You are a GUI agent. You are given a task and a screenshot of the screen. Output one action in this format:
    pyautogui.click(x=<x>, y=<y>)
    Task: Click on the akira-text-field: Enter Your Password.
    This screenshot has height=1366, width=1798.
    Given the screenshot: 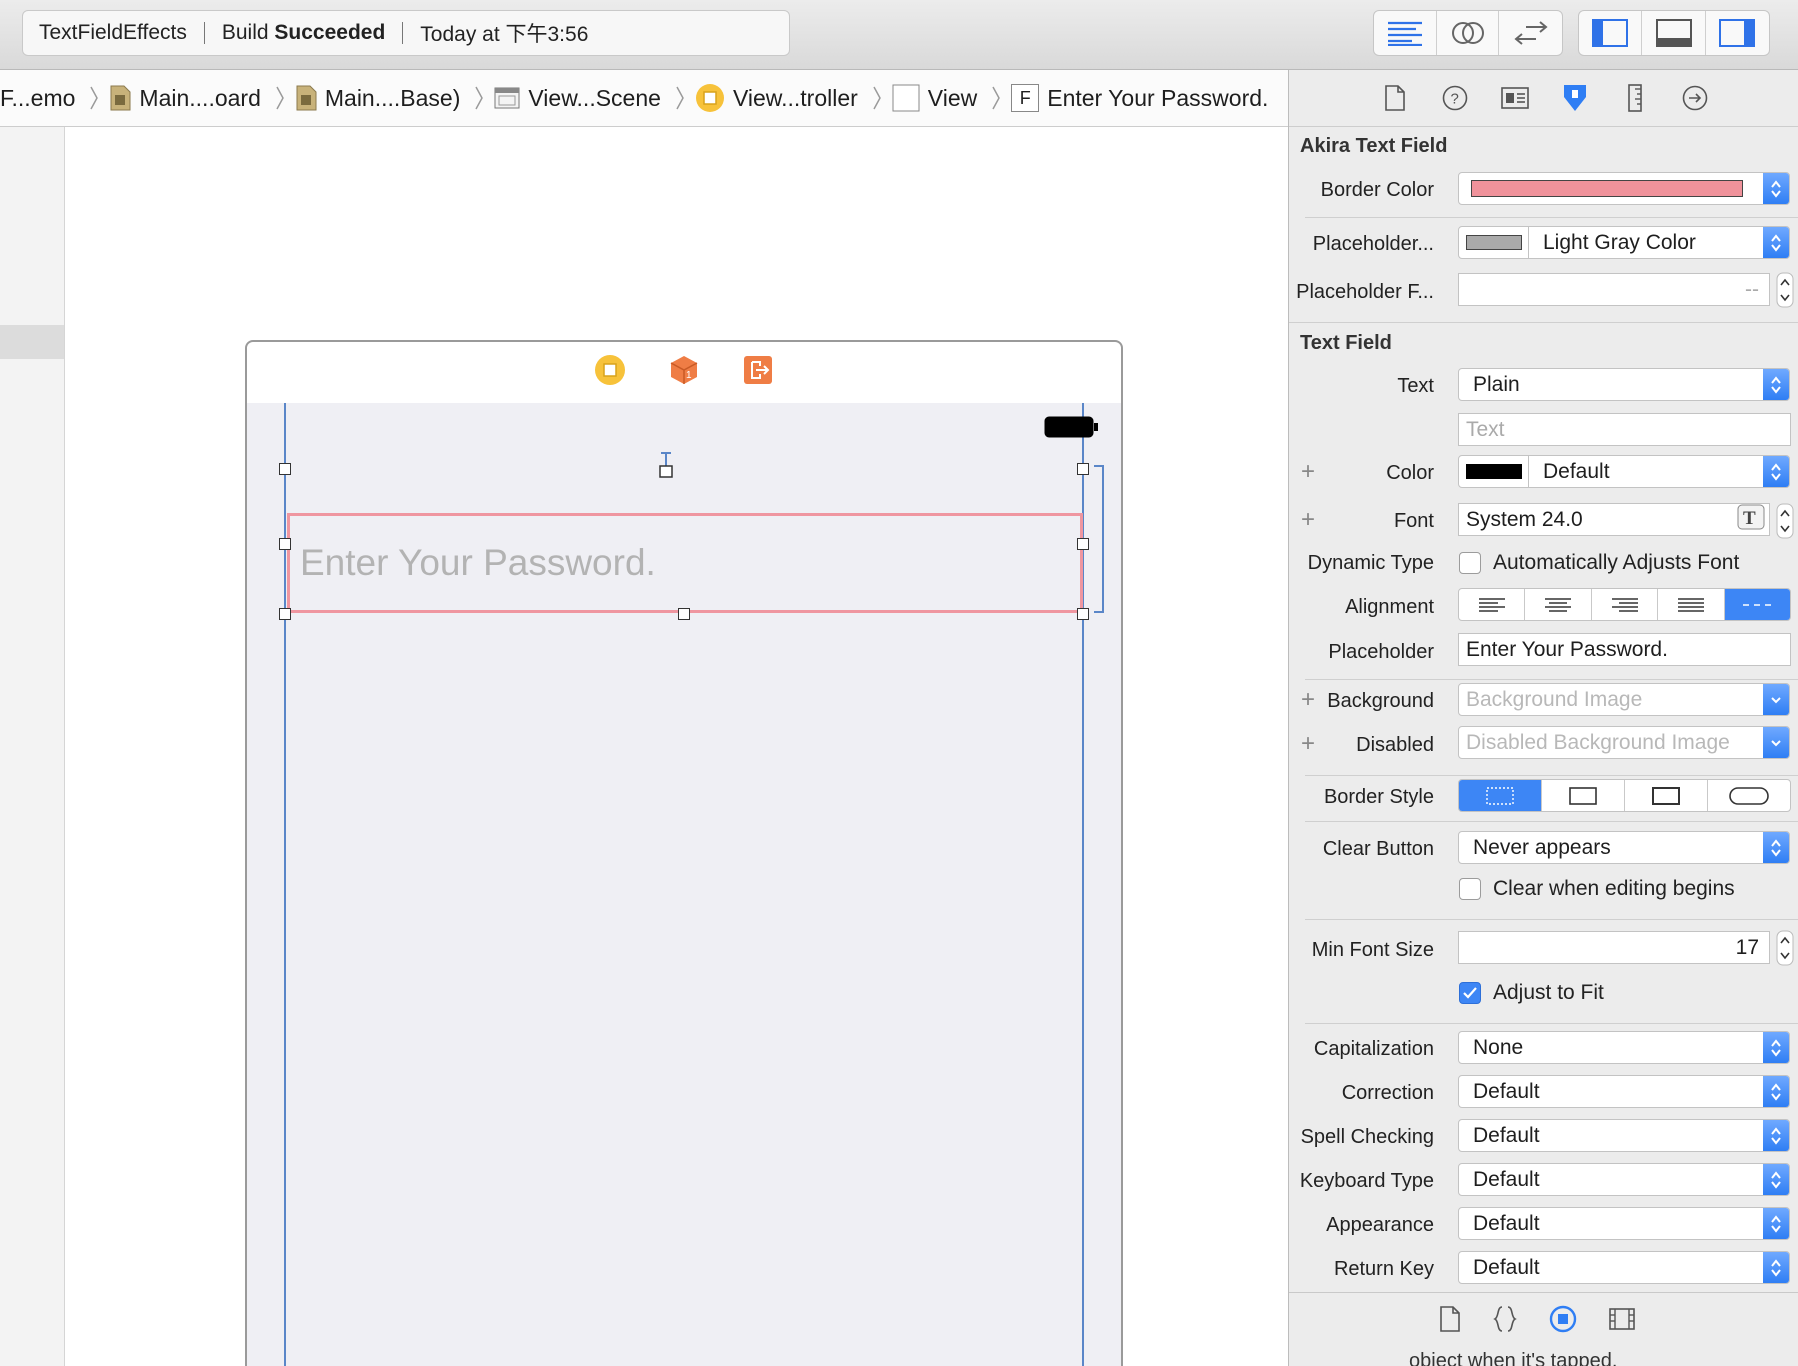 What is the action you would take?
    pyautogui.click(x=685, y=563)
    